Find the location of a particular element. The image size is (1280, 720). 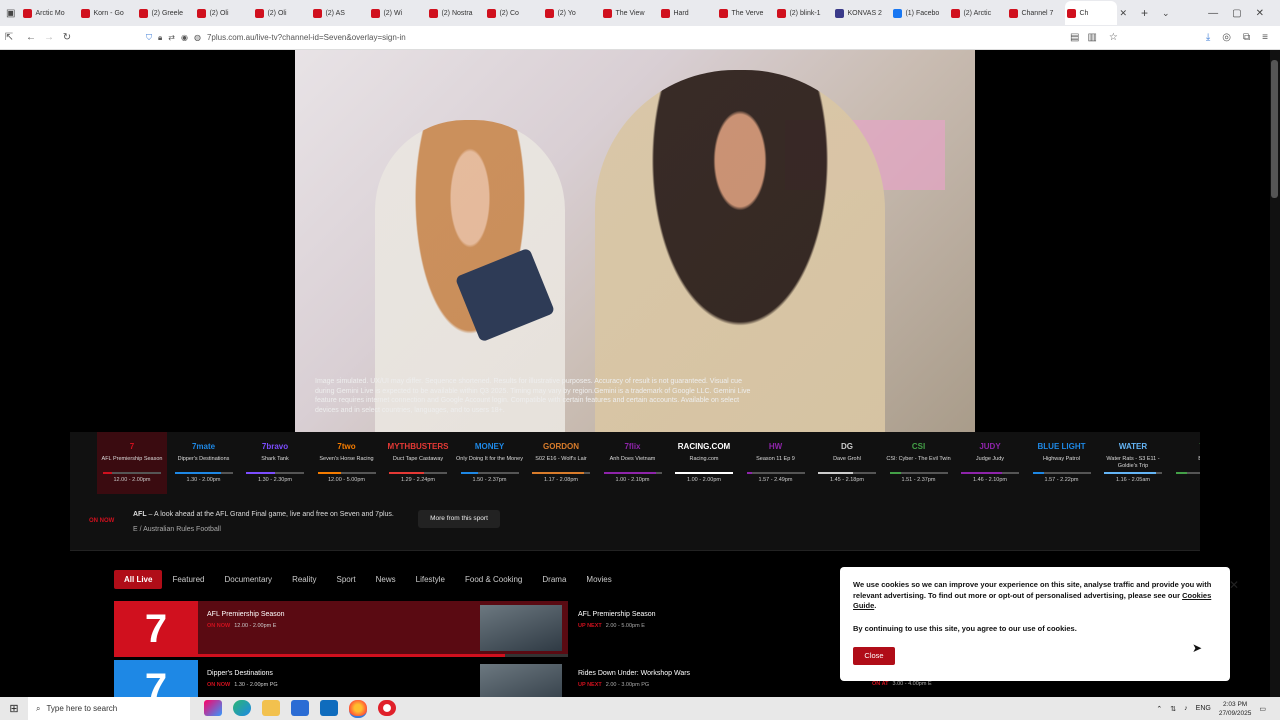

browser-tab: (2) Greele is located at coordinates (165, 13).